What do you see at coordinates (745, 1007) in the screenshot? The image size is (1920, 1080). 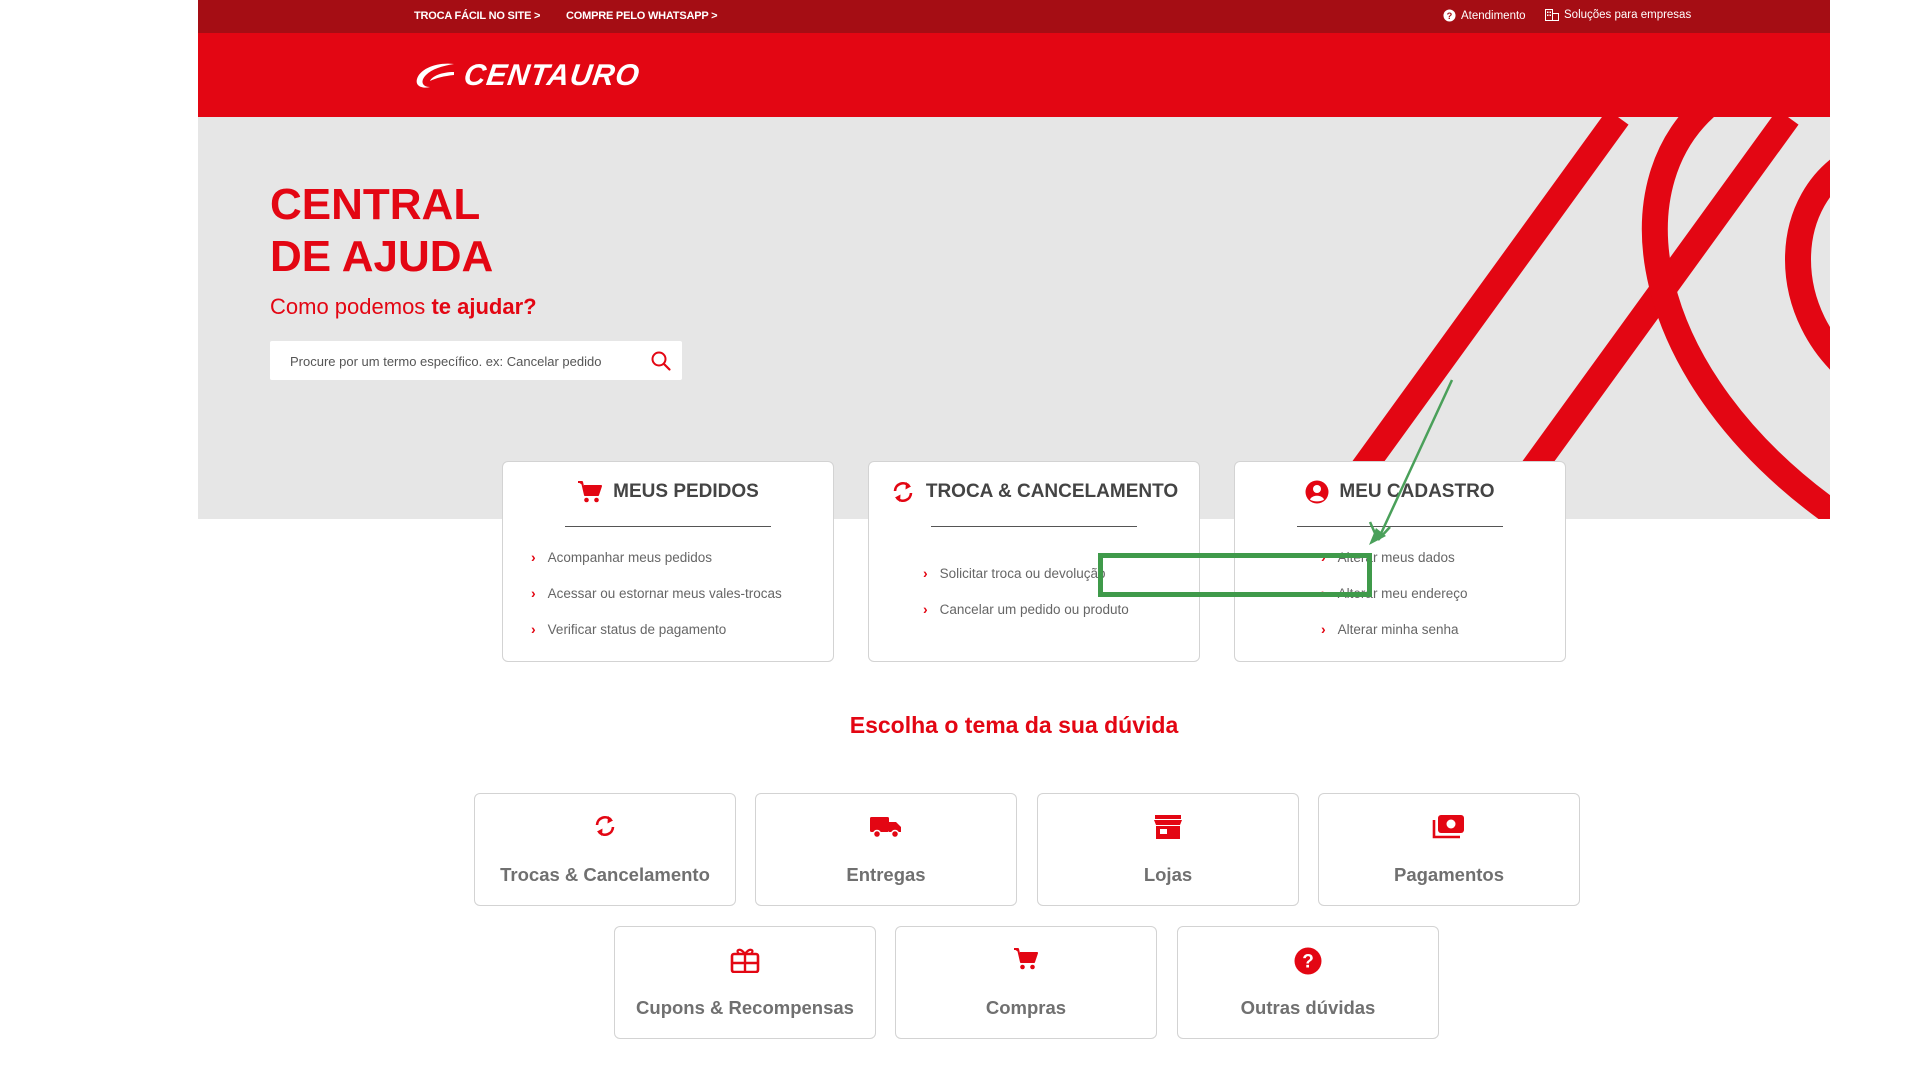 I see `topic-label: Cupons & Recompensas` at bounding box center [745, 1007].